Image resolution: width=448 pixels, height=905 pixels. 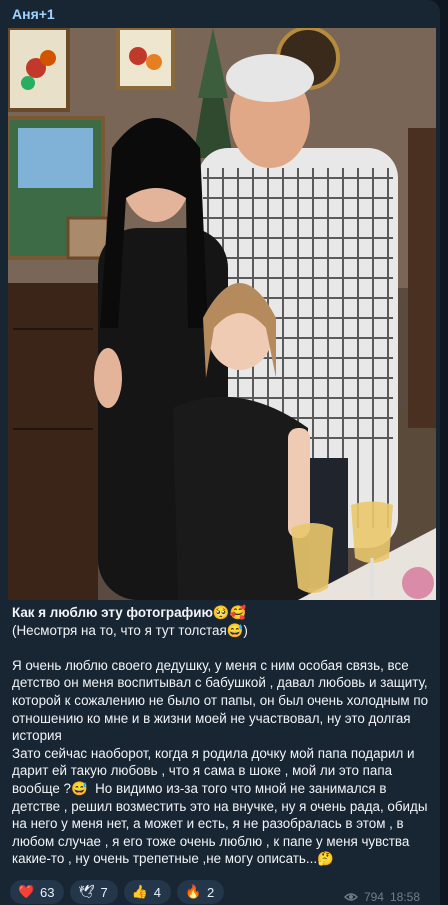 I want to click on message-title: Как я люблю эту фотографию🥺🥰, so click(x=129, y=612).